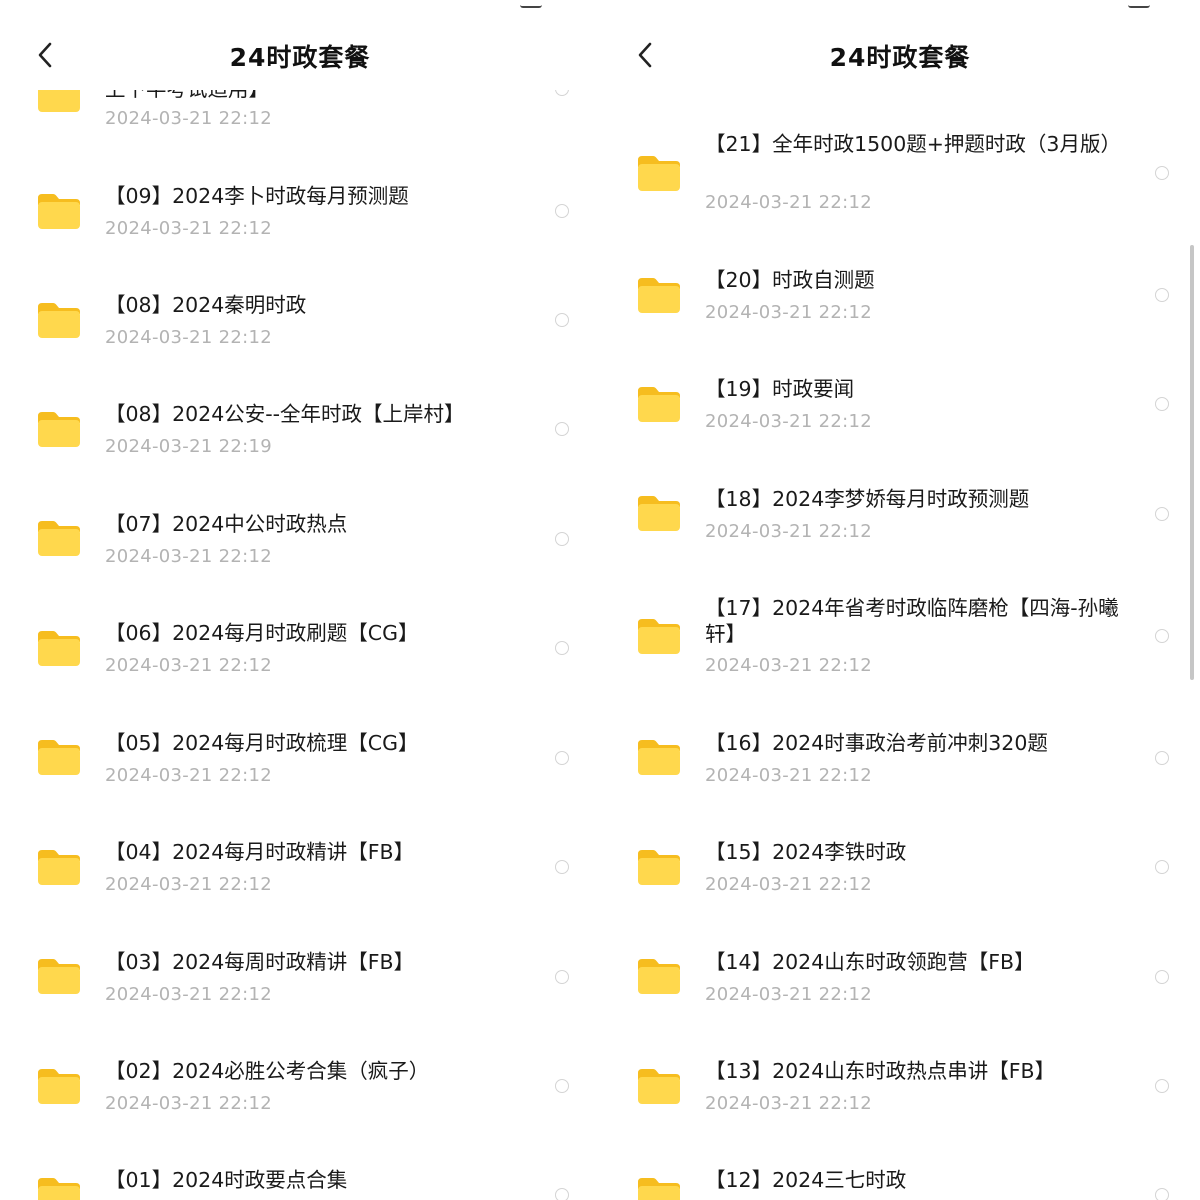 This screenshot has width=1200, height=1200. Describe the element at coordinates (226, 524) in the screenshot. I see `folder-name: 【07】2024中公时政热点` at that location.